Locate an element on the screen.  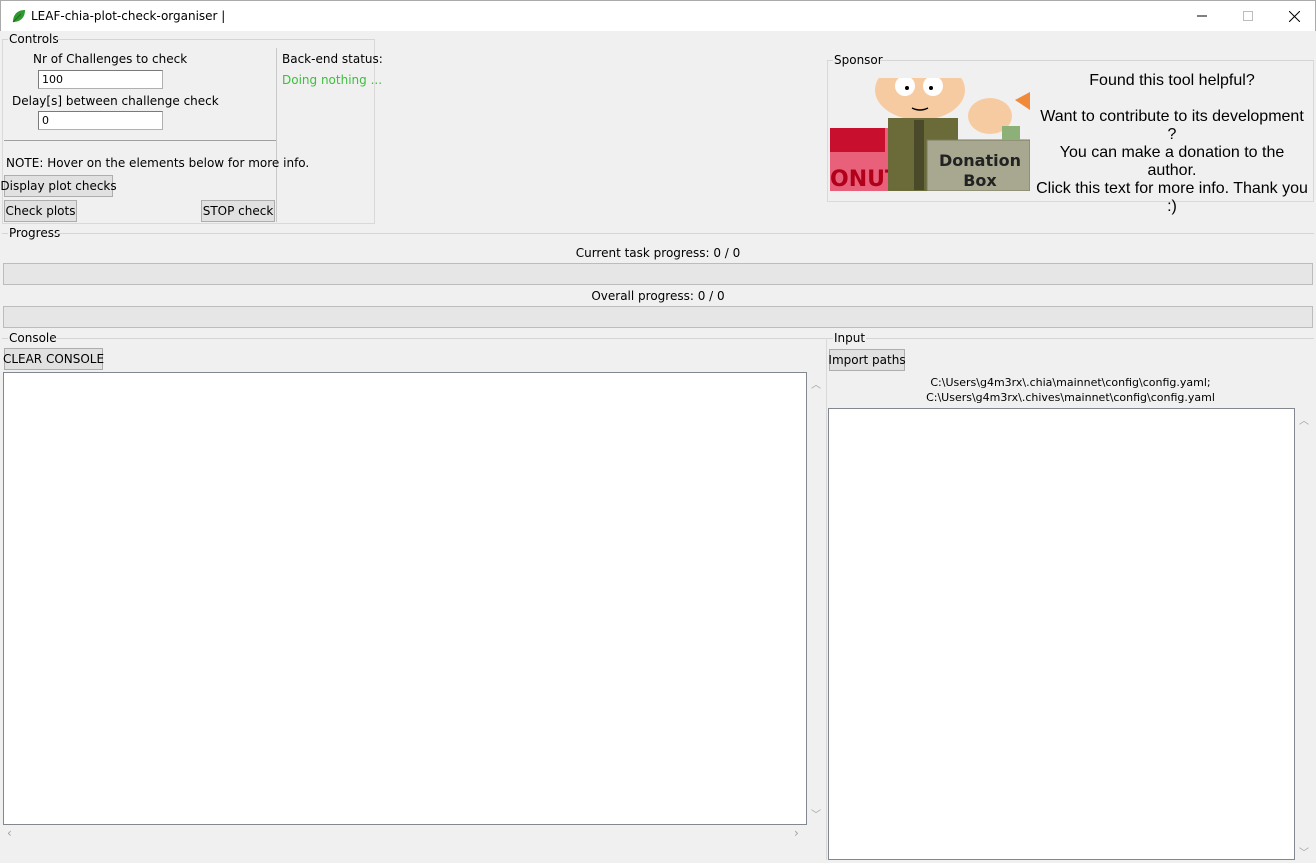
overall-progress-label: Overall progress: 0 / 0 is located at coordinates (658, 296).